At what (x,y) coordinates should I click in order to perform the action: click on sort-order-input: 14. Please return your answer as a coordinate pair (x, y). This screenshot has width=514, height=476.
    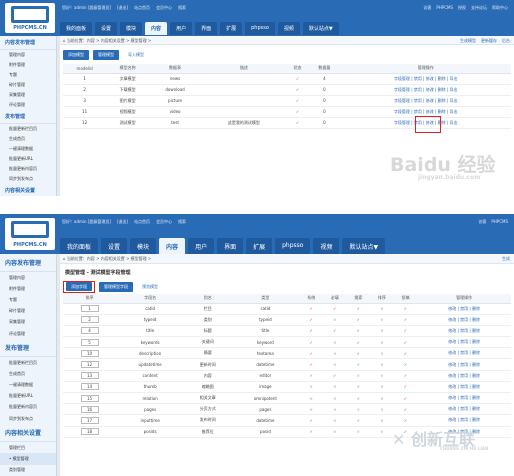
    Looking at the image, I should click on (89, 387).